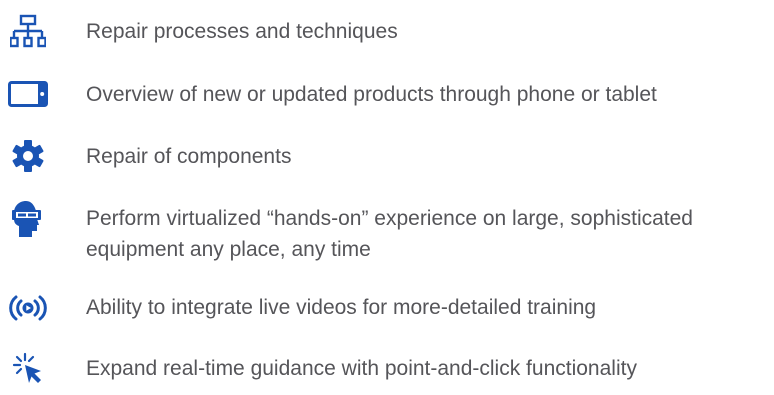 Image resolution: width=774 pixels, height=395 pixels. Describe the element at coordinates (242, 31) in the screenshot. I see `feature-label: Repair processes and techniques` at that location.